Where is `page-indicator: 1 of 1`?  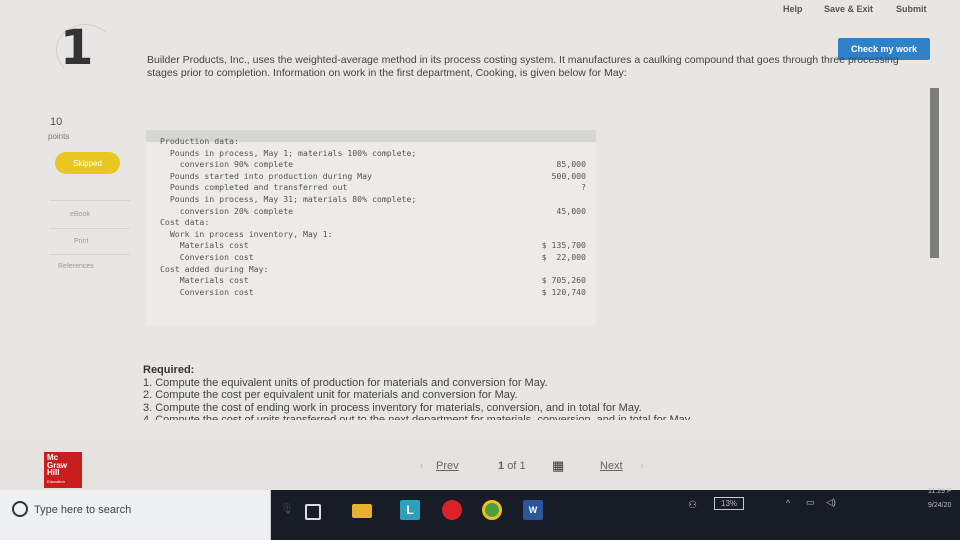
page-indicator: 1 of 1 is located at coordinates (512, 466).